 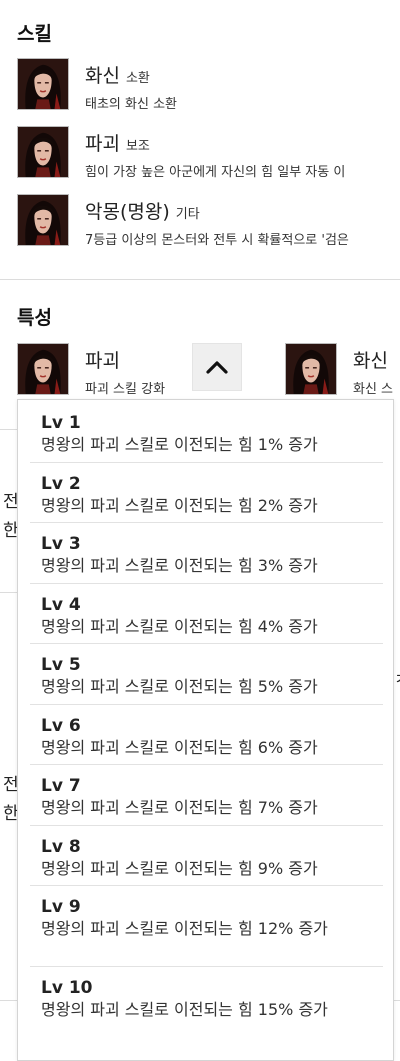 What do you see at coordinates (61, 544) in the screenshot?
I see `level-title: Lv 3` at bounding box center [61, 544].